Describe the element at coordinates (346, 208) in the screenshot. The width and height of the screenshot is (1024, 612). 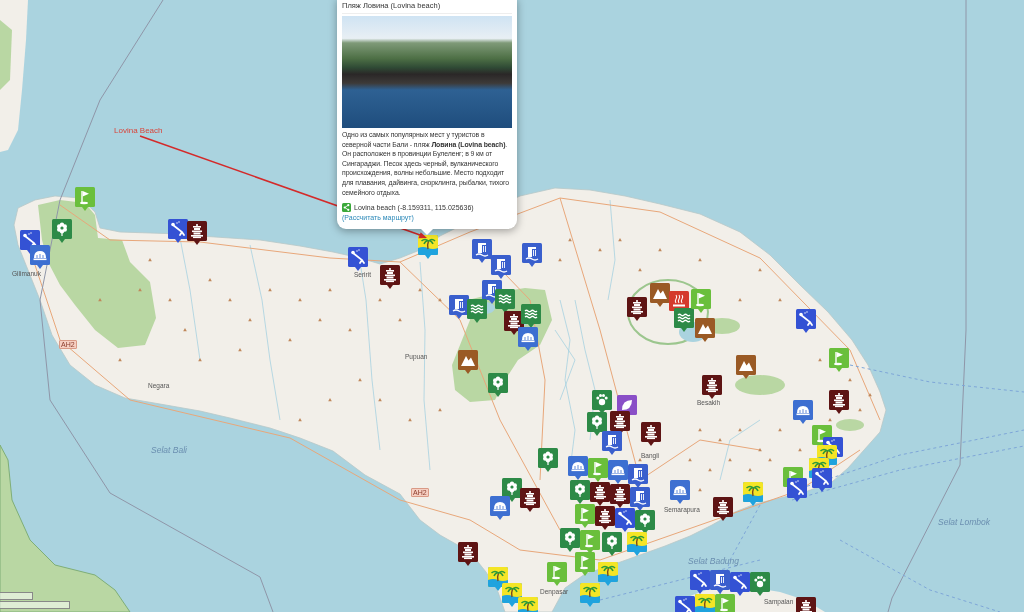
I see `share-icon` at that location.